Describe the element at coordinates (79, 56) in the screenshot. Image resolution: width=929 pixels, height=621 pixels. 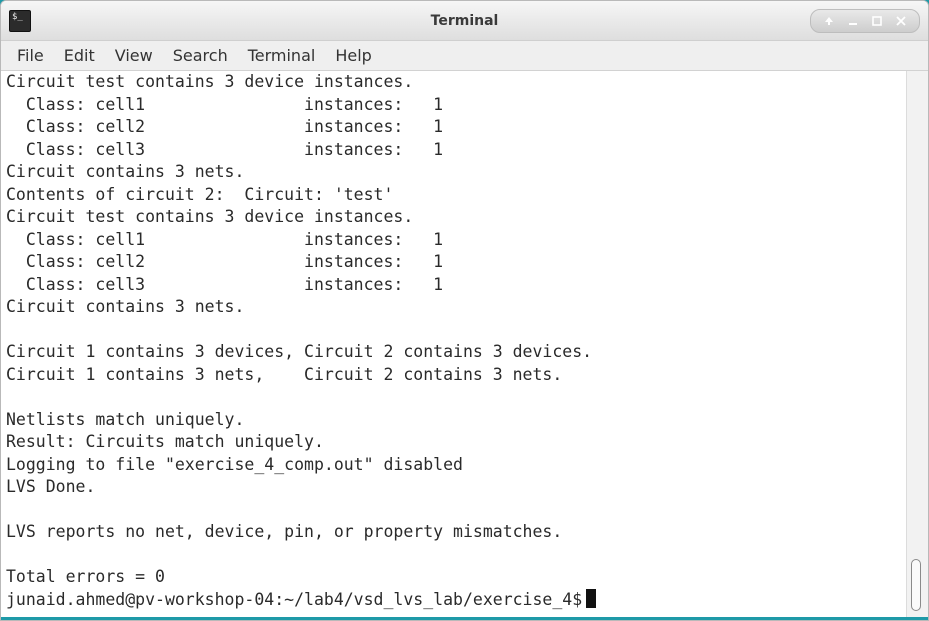
I see `menu-edit: Edit` at that location.